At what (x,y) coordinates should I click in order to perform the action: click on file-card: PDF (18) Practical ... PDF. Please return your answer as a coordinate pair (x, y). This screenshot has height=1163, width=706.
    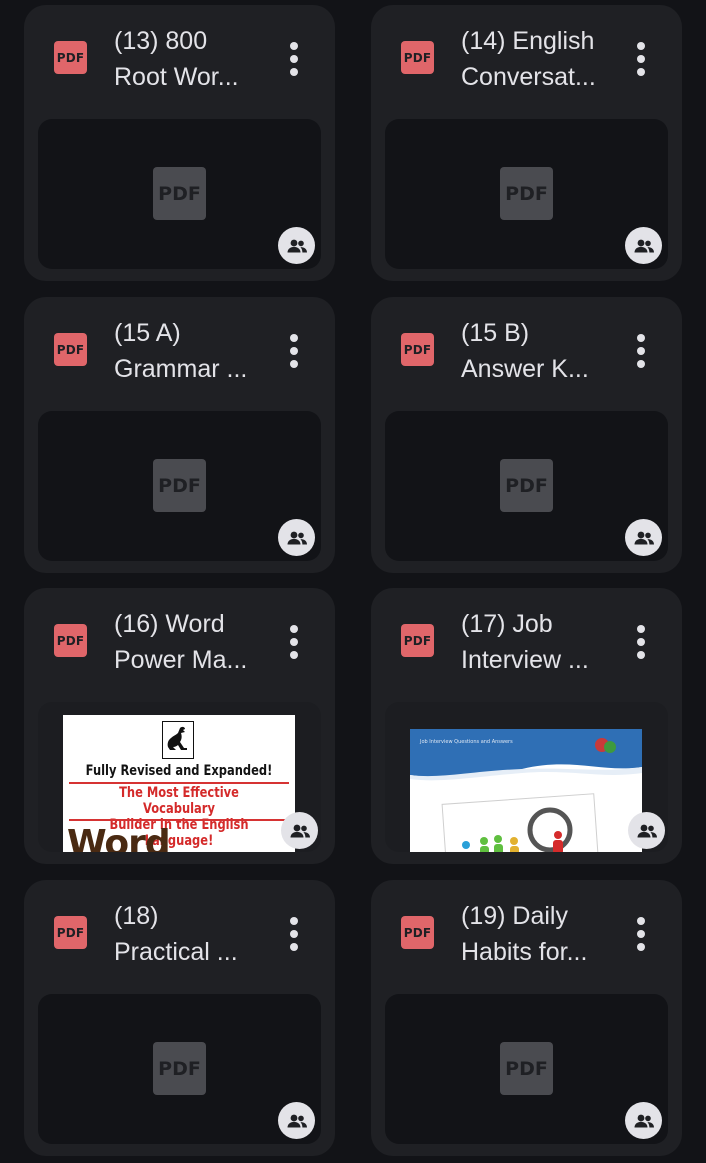
    Looking at the image, I should click on (179, 1018).